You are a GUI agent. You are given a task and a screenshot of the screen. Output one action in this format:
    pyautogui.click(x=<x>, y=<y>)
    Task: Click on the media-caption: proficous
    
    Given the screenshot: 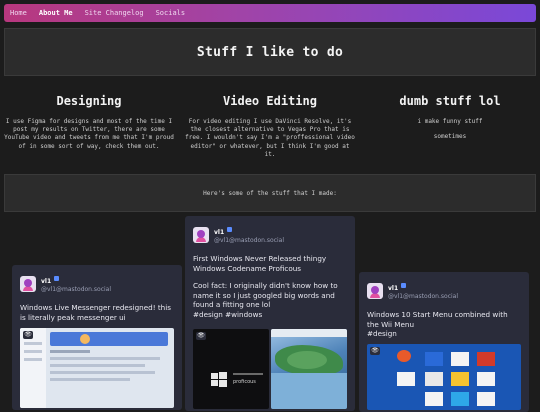 What is the action you would take?
    pyautogui.click(x=244, y=382)
    